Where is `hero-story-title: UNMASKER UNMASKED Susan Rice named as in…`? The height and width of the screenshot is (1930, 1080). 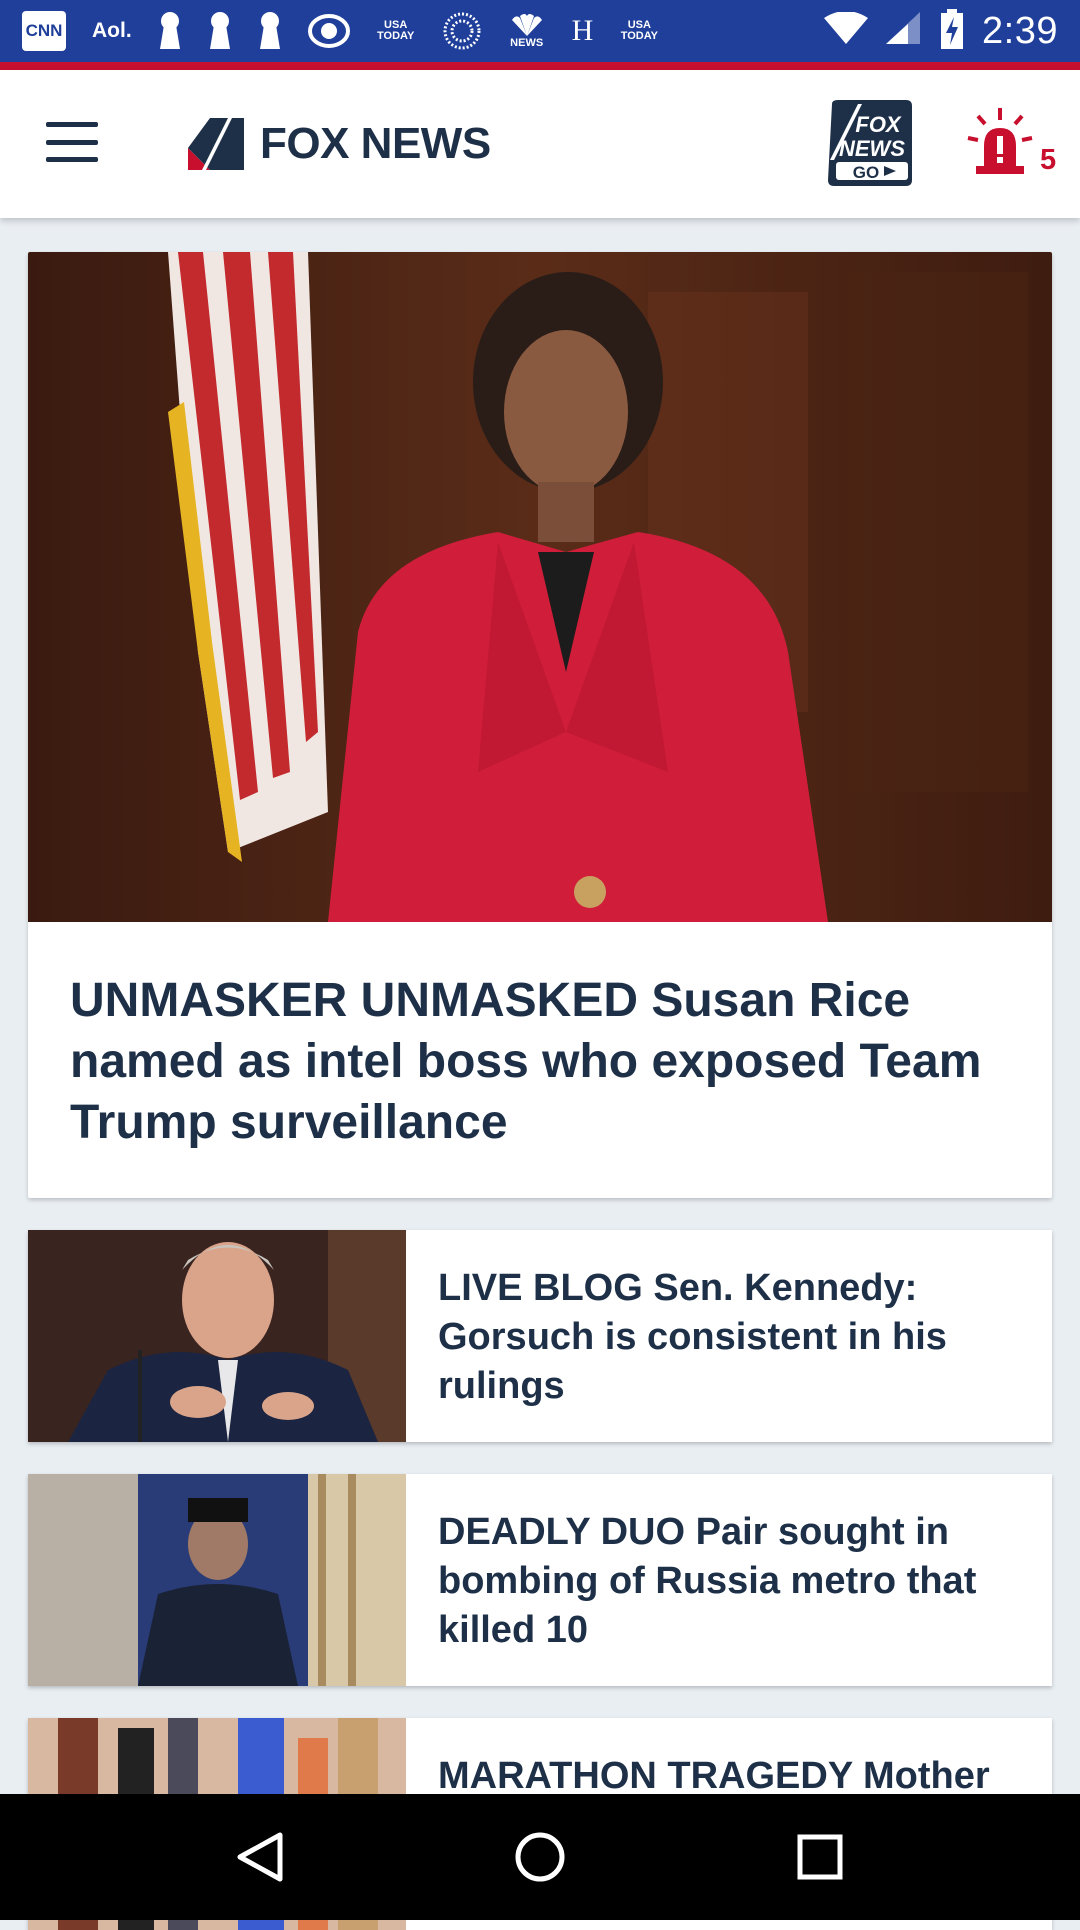 hero-story-title: UNMASKER UNMASKED Susan Rice named as in… is located at coordinates (526, 1061).